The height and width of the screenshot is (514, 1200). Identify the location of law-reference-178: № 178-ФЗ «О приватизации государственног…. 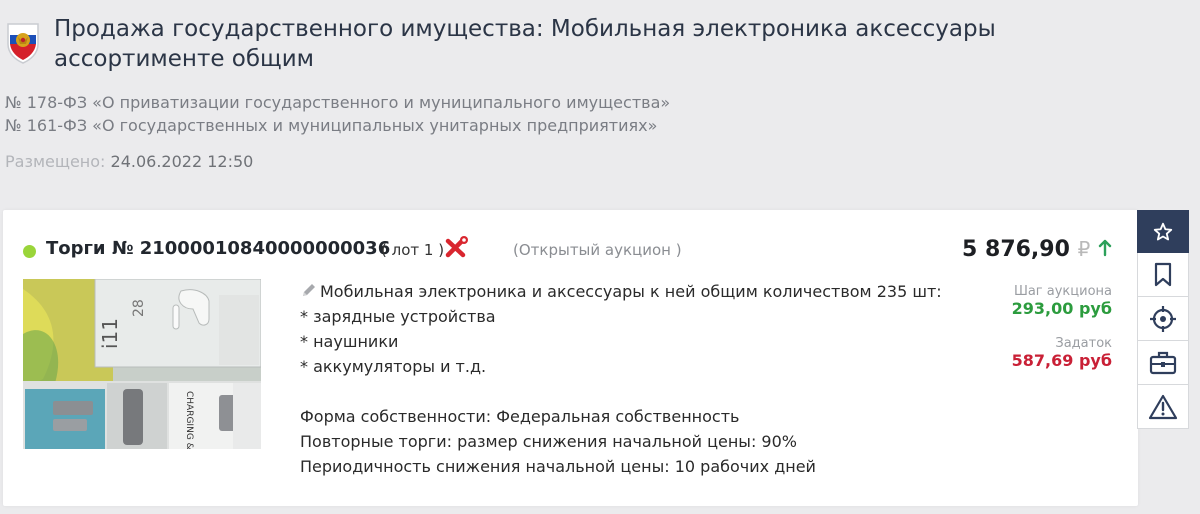
(337, 102).